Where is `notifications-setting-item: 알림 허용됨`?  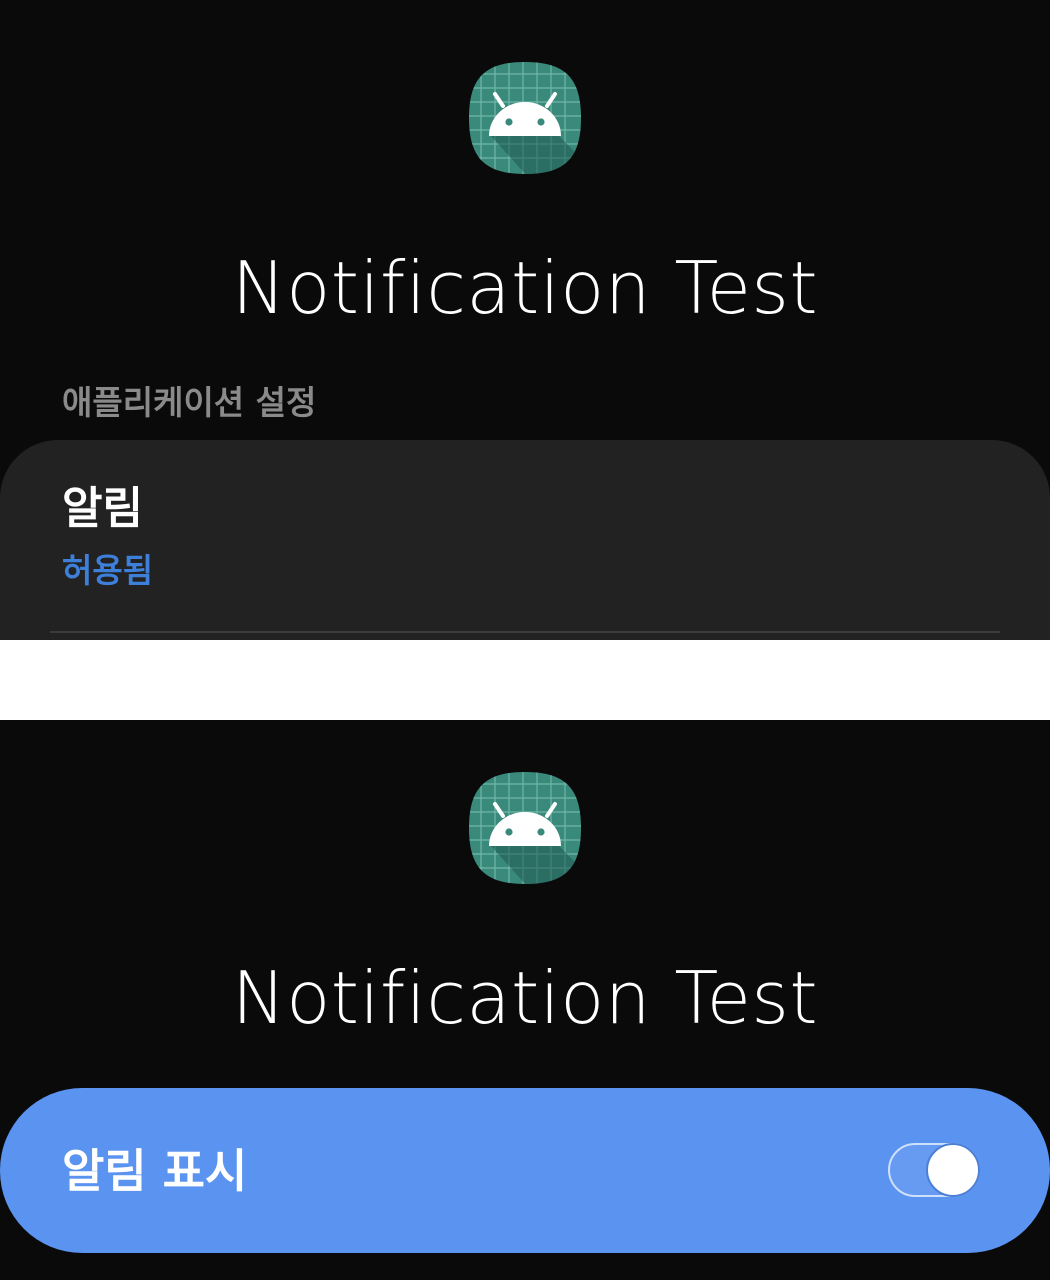
notifications-setting-item: 알림 허용됨 is located at coordinates (525, 535).